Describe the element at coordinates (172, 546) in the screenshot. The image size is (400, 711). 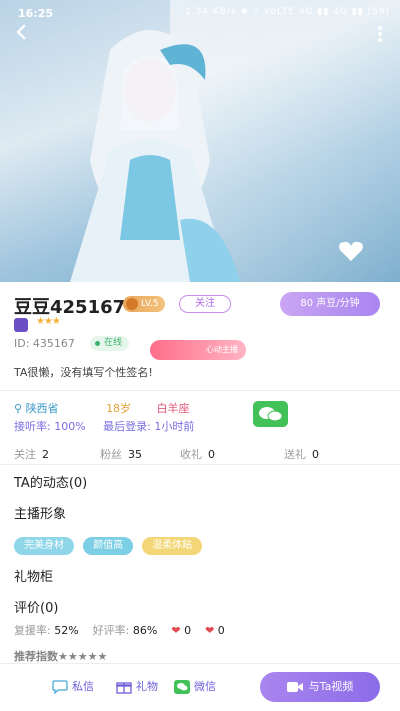
I see `tag-chip: 温柔体贴` at that location.